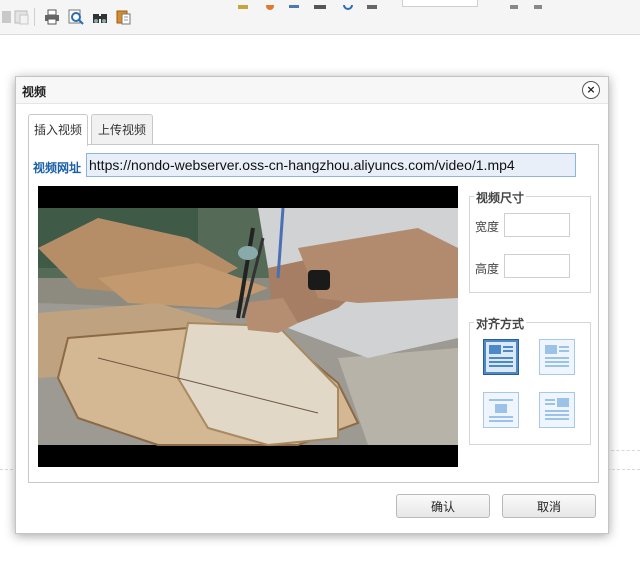 The height and width of the screenshot is (562, 640). What do you see at coordinates (100, 17) in the screenshot?
I see `find-replace-icon` at bounding box center [100, 17].